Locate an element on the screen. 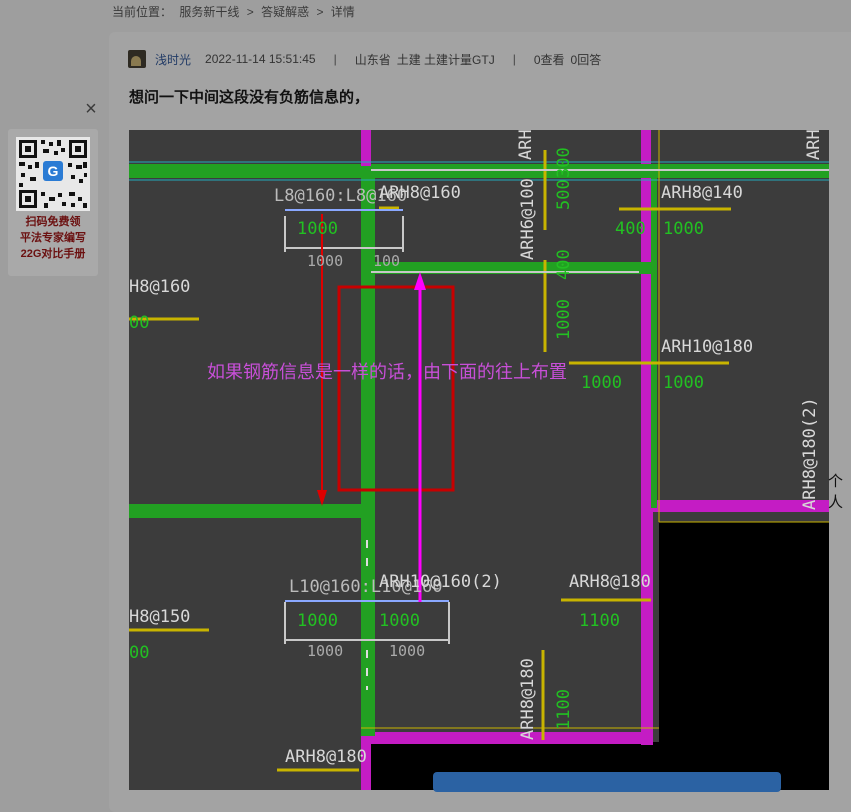 This screenshot has width=851, height=812. breadcrumb-item-qa: 答疑解惑 is located at coordinates (285, 12).